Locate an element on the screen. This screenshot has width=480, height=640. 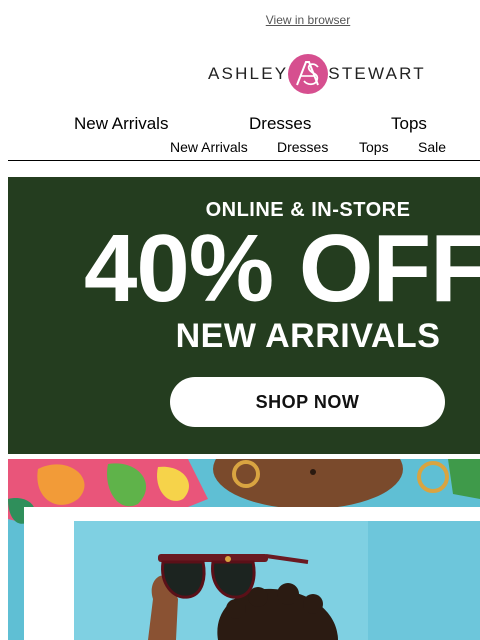
promo-subheadline: NEW ARRIVALS is located at coordinates (308, 336).